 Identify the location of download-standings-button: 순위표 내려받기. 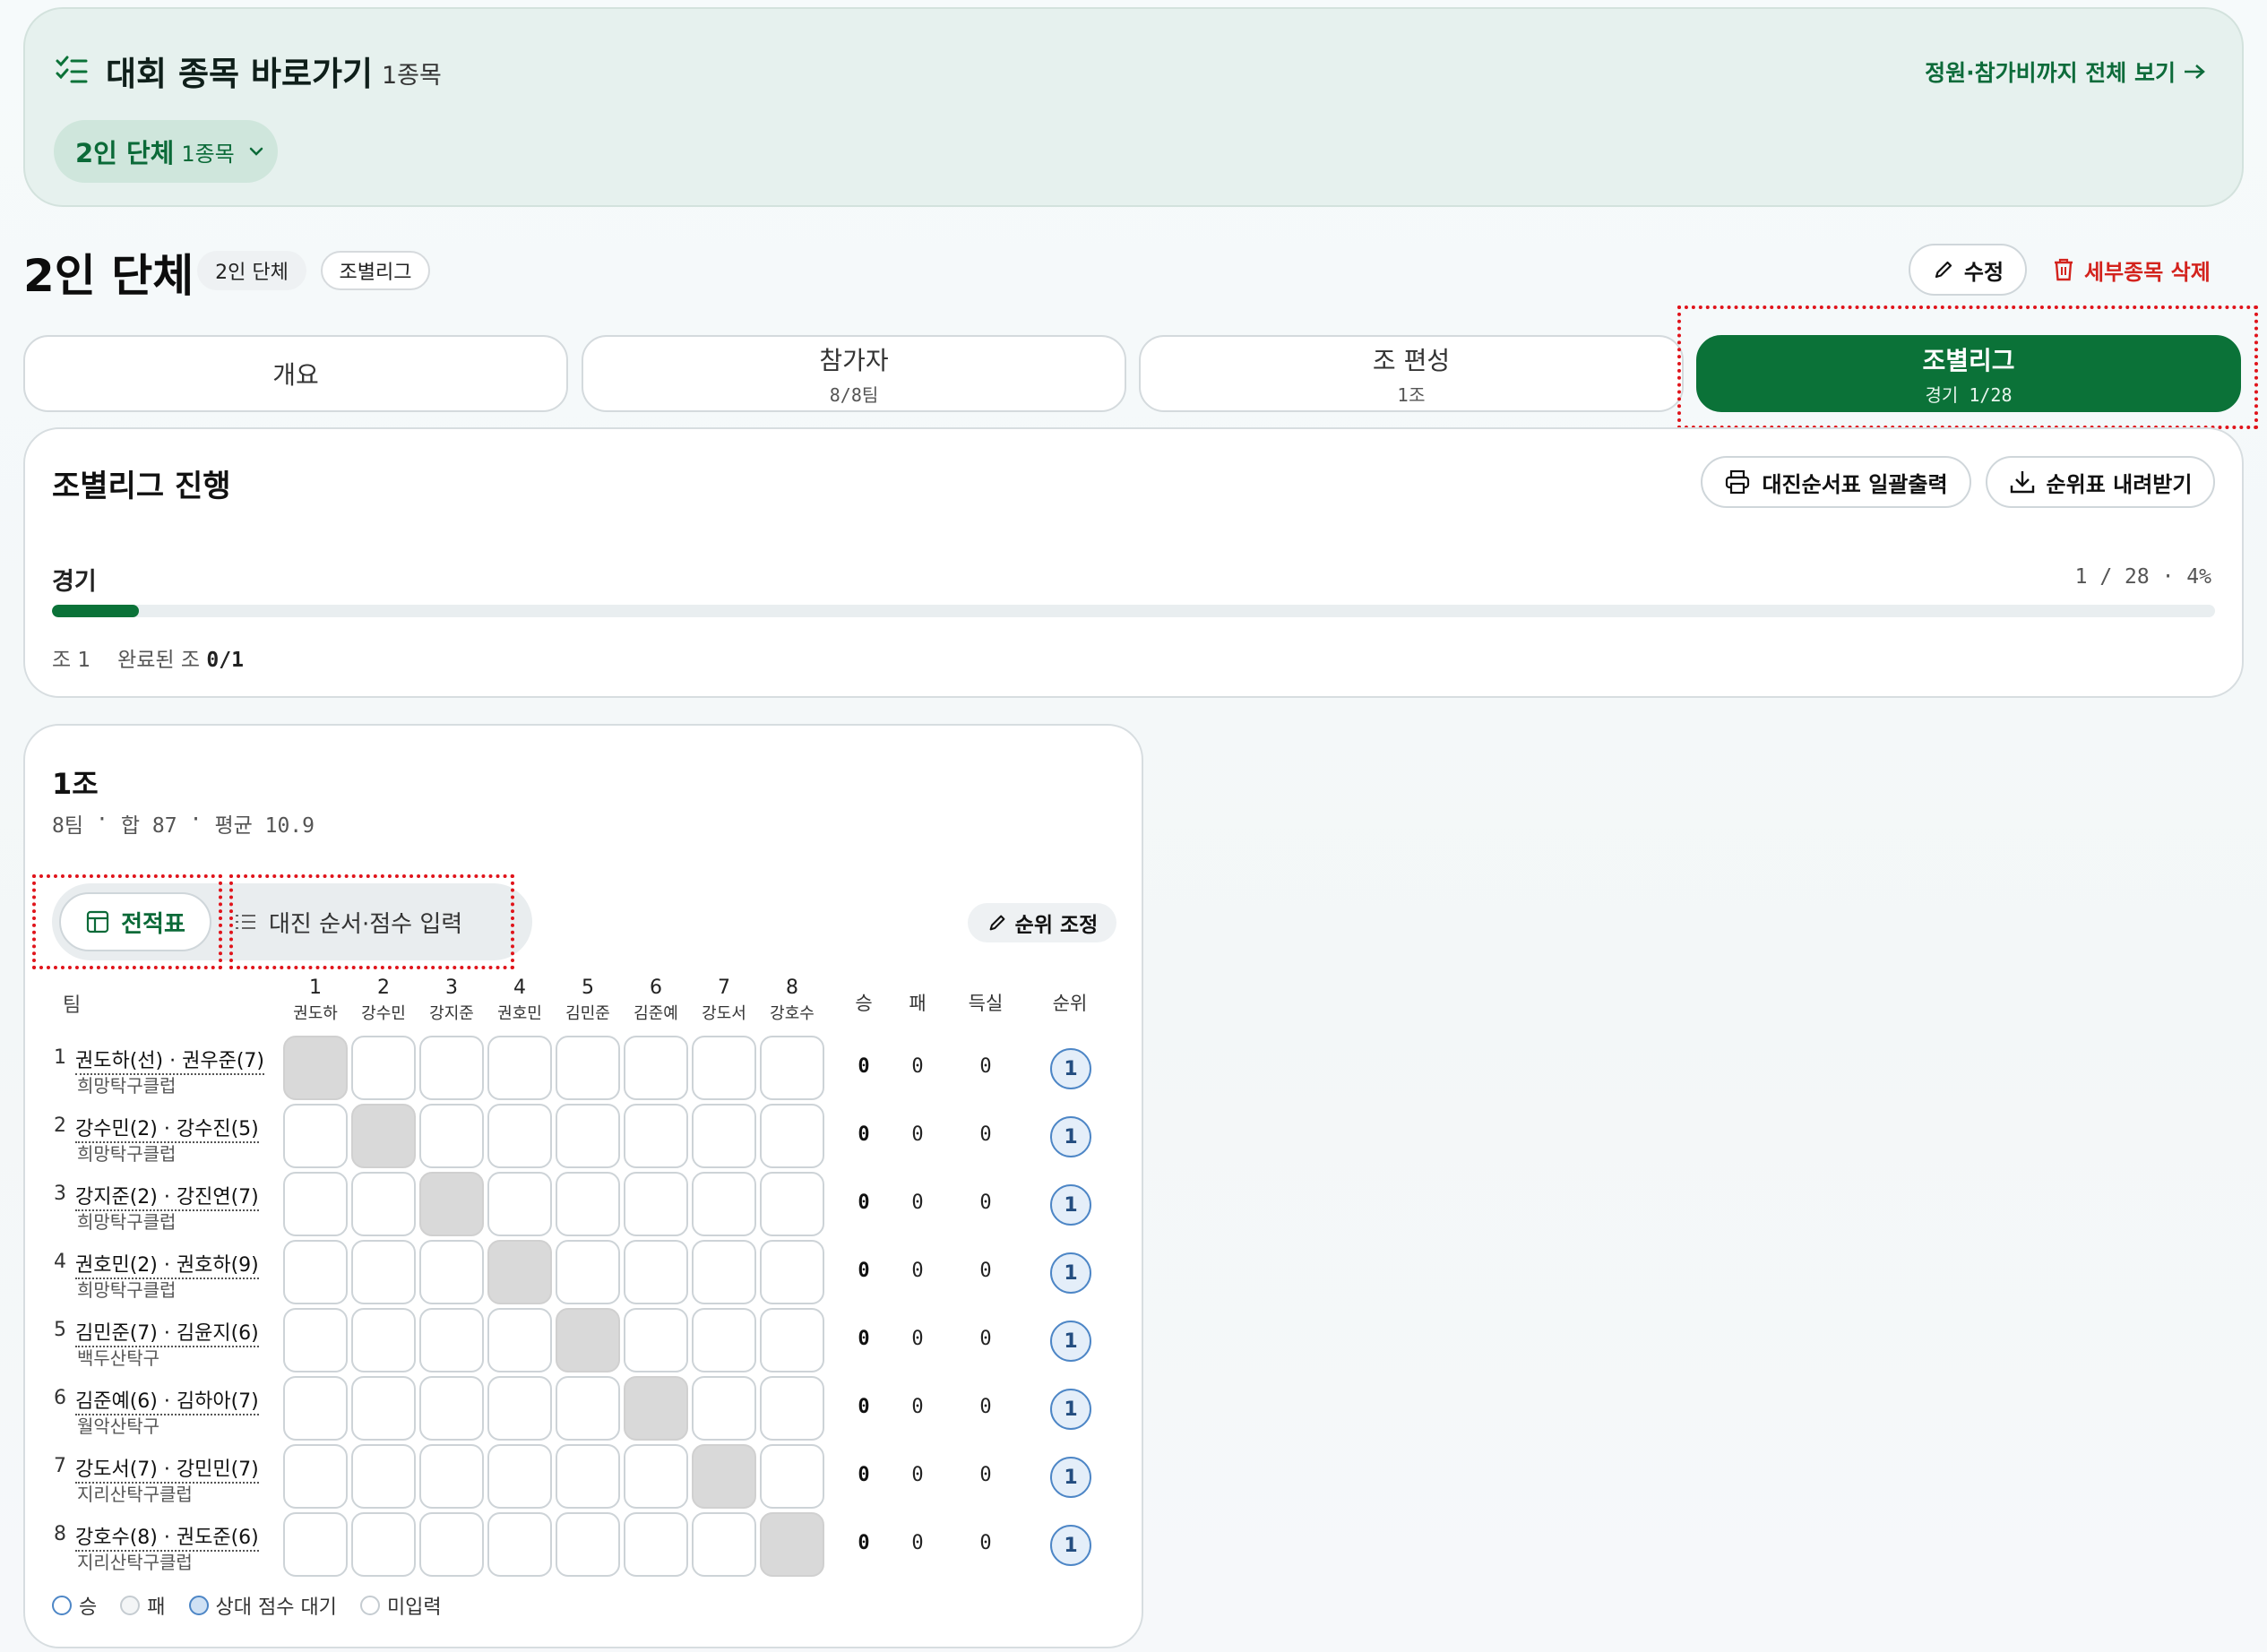
(2100, 482).